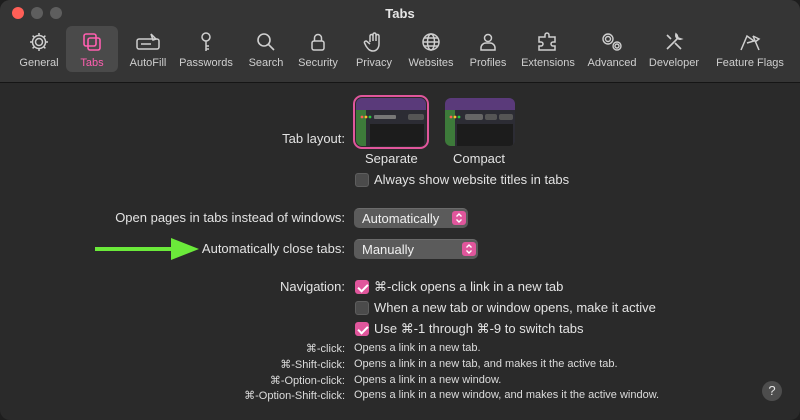 The width and height of the screenshot is (800, 420). What do you see at coordinates (312, 365) in the screenshot?
I see `shortcut-key: ⌘-Shift-click:` at bounding box center [312, 365].